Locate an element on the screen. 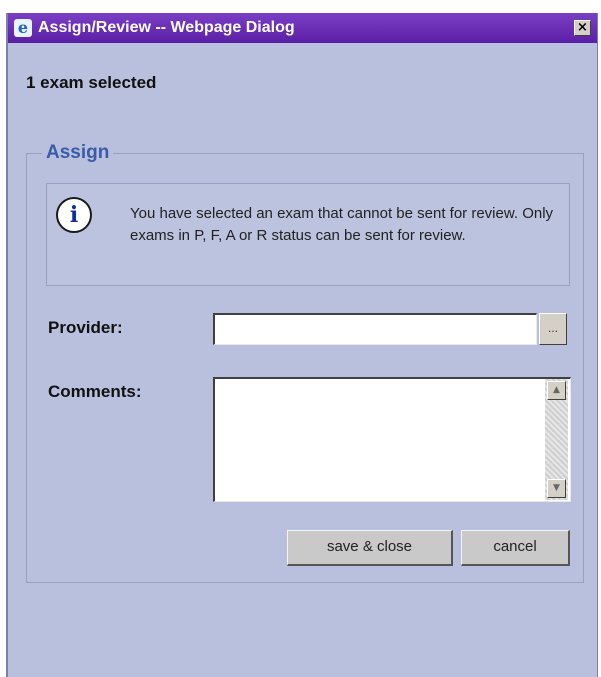  save-close-button: save & close is located at coordinates (370, 548).